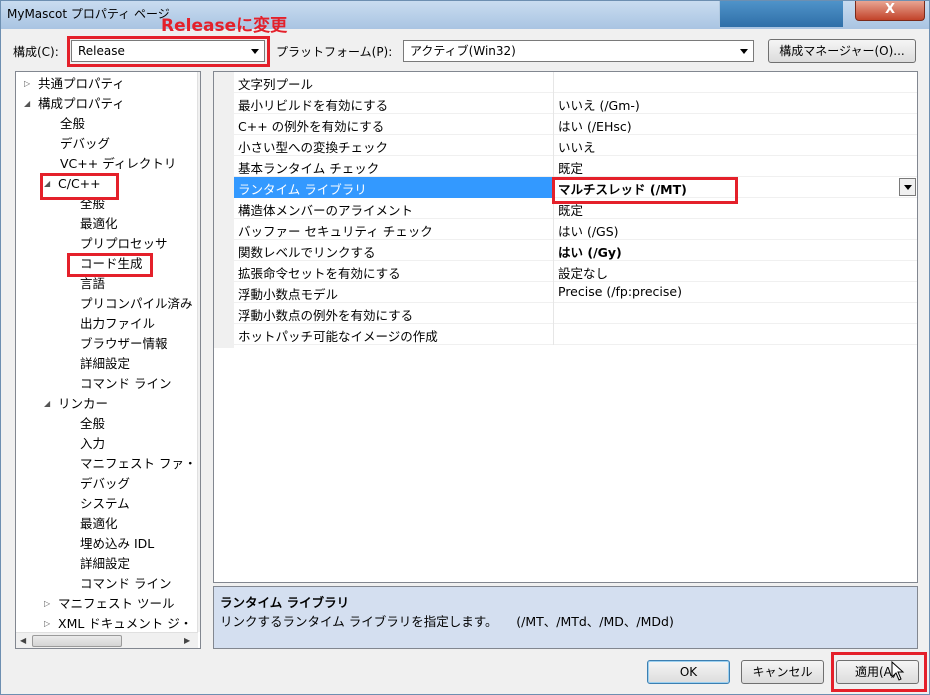 The image size is (930, 695). What do you see at coordinates (168, 51) in the screenshot?
I see `annotation-box-config` at bounding box center [168, 51].